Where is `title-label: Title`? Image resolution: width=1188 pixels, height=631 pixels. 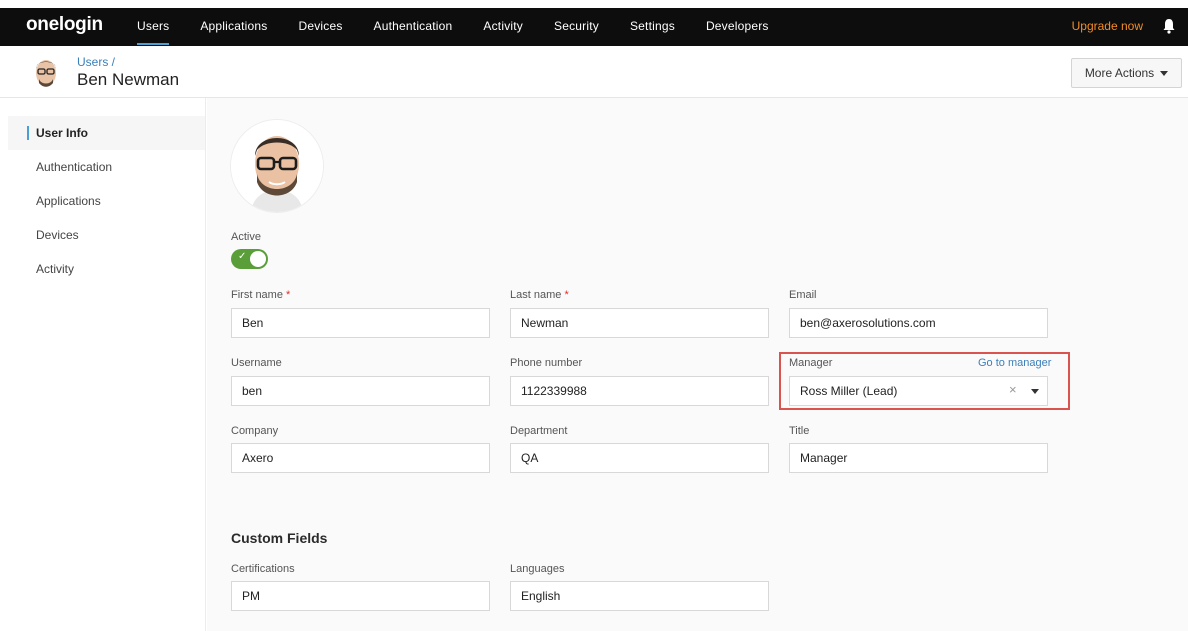
title-label: Title is located at coordinates (799, 431).